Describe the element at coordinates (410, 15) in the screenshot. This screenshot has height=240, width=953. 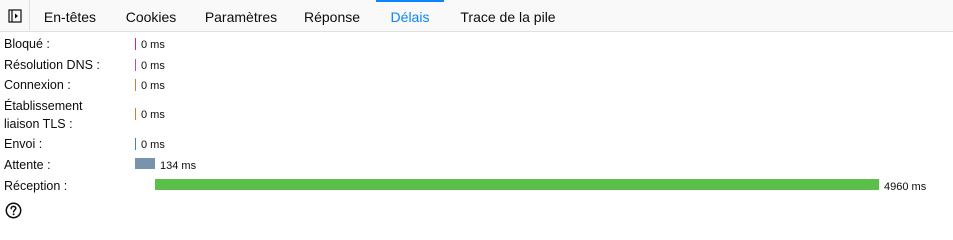
I see `tab-timings: Délais` at that location.